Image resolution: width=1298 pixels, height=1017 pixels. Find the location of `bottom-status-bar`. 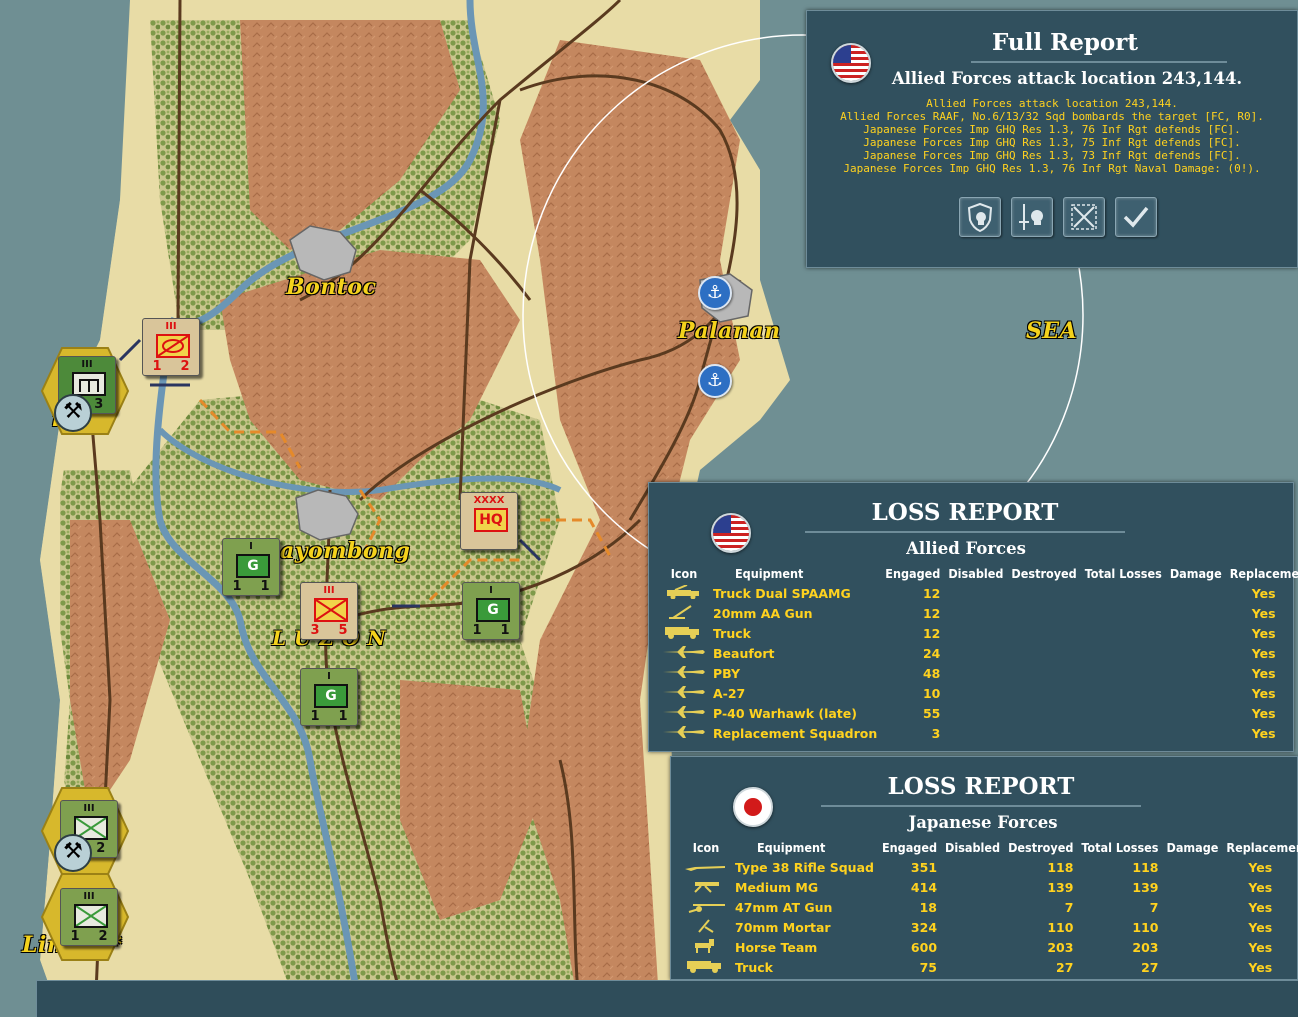

bottom-status-bar is located at coordinates (667, 998).